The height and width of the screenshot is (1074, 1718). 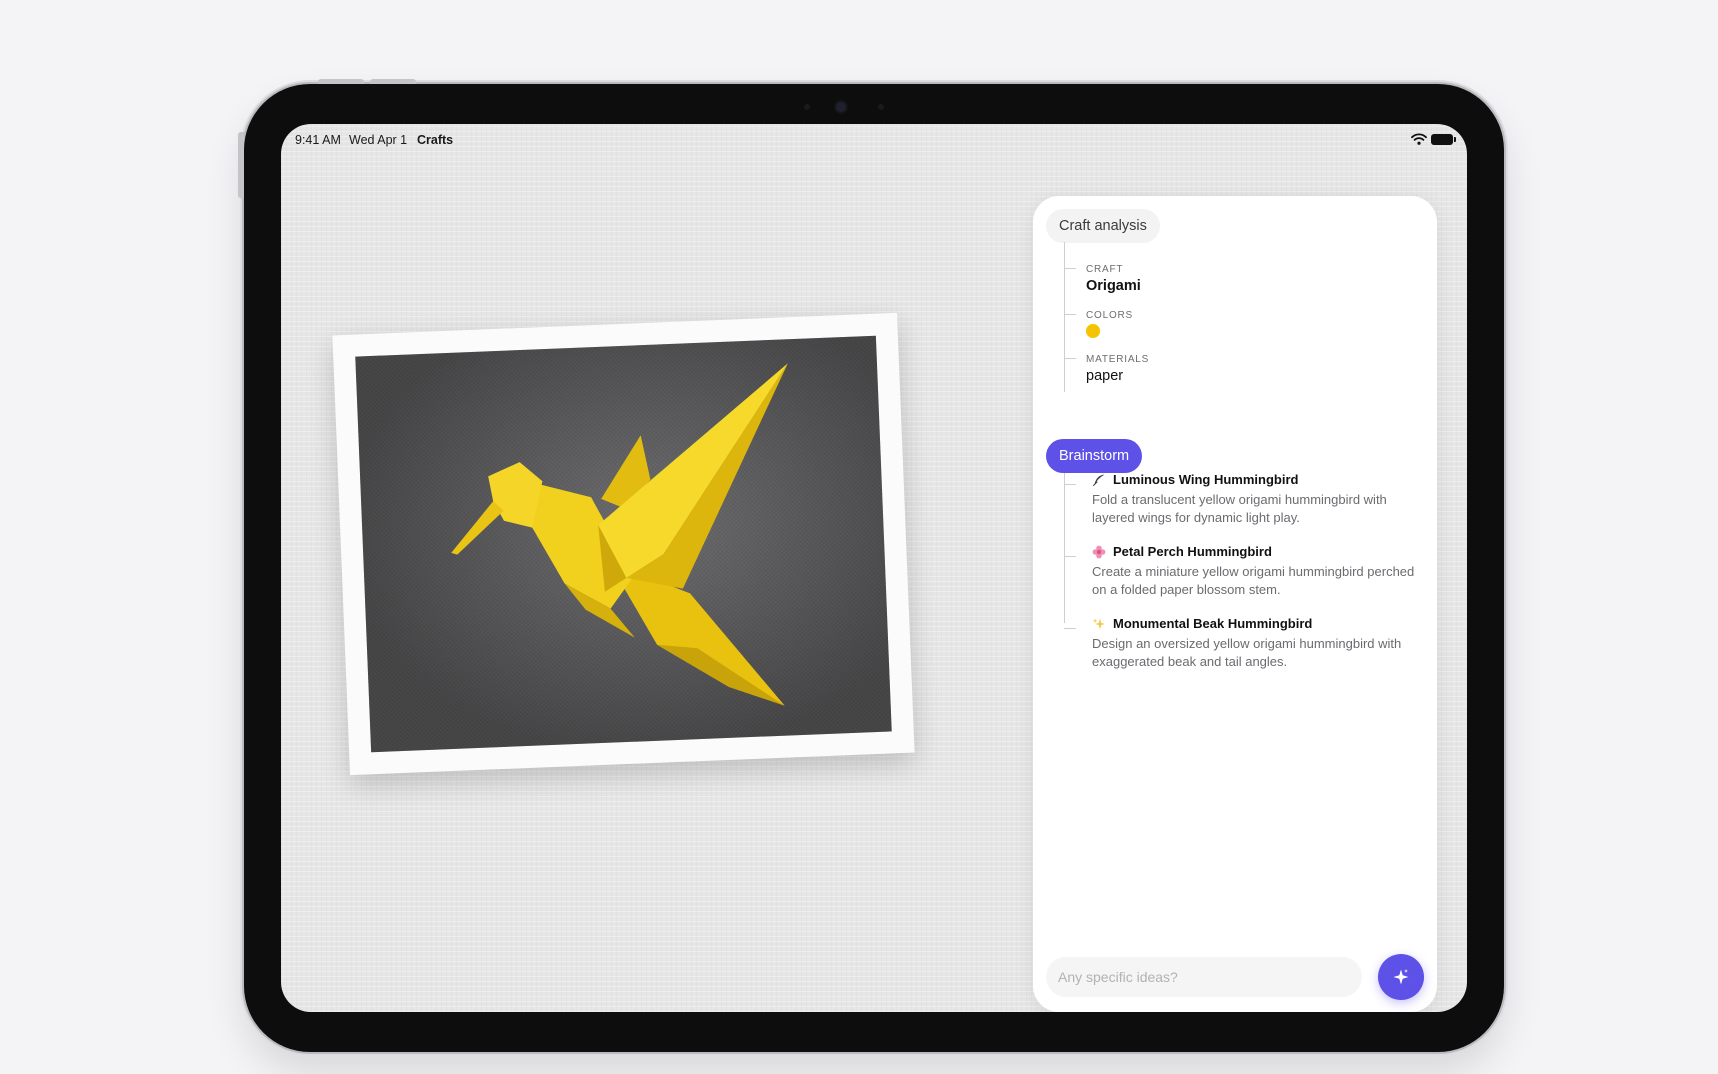 What do you see at coordinates (1105, 376) in the screenshot?
I see `materials-value: paper` at bounding box center [1105, 376].